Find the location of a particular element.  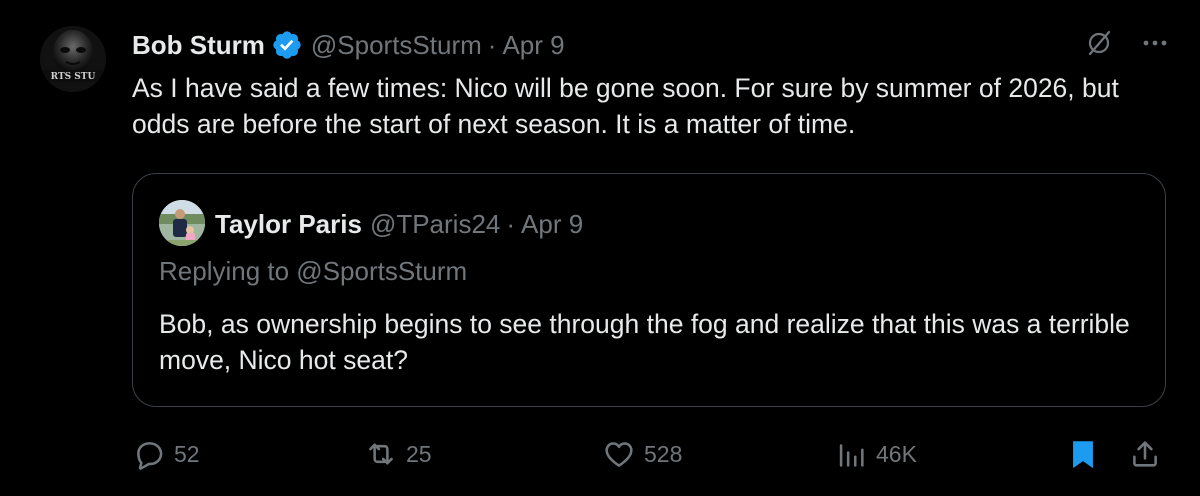

action-bar: 52 25 528 46K is located at coordinates (652, 454).